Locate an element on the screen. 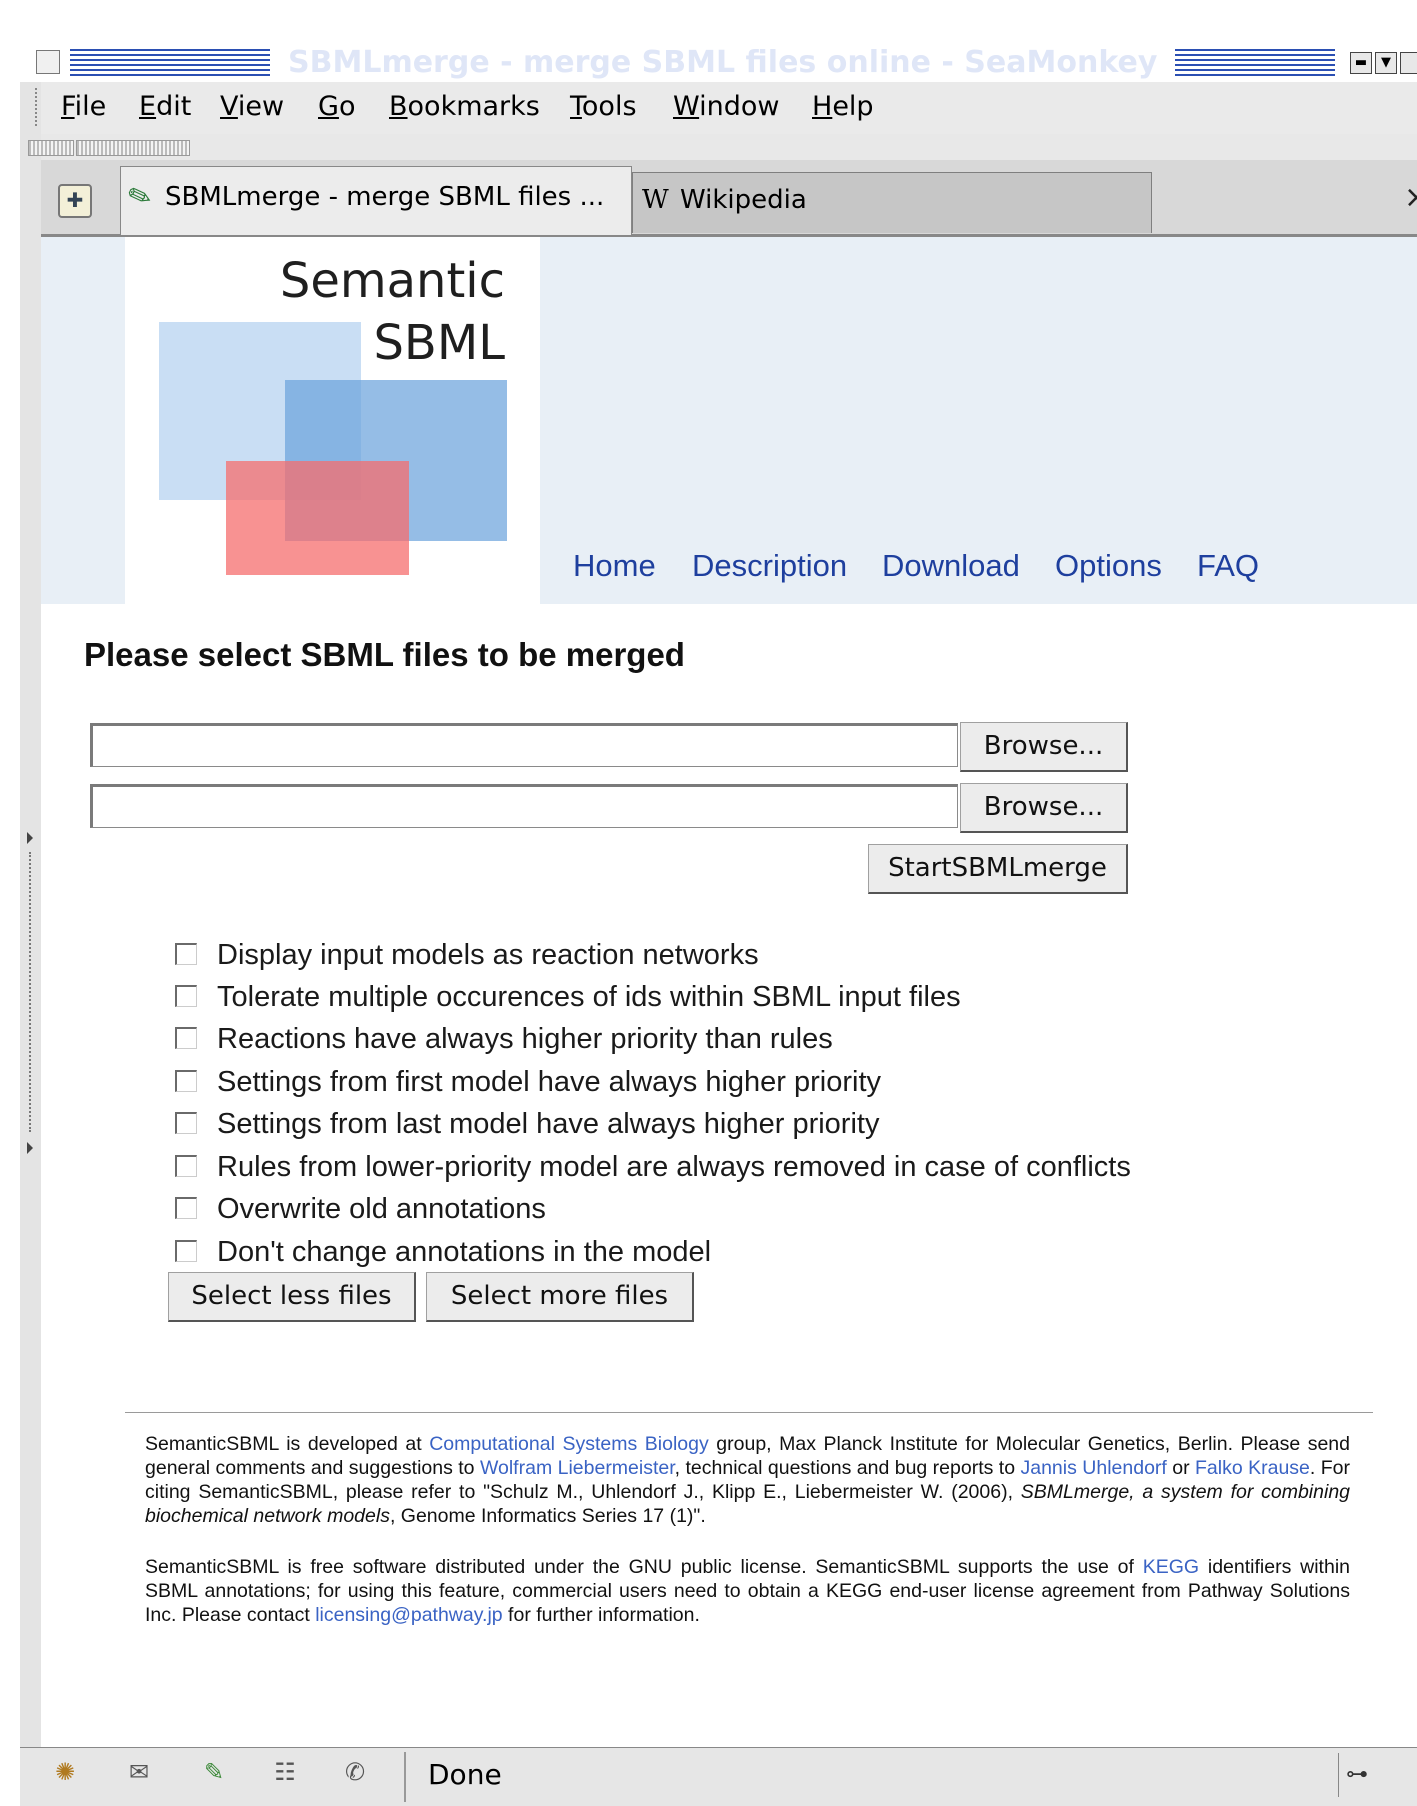 This screenshot has height=1806, width=1417. logo-line-2: SBML is located at coordinates (439, 343).